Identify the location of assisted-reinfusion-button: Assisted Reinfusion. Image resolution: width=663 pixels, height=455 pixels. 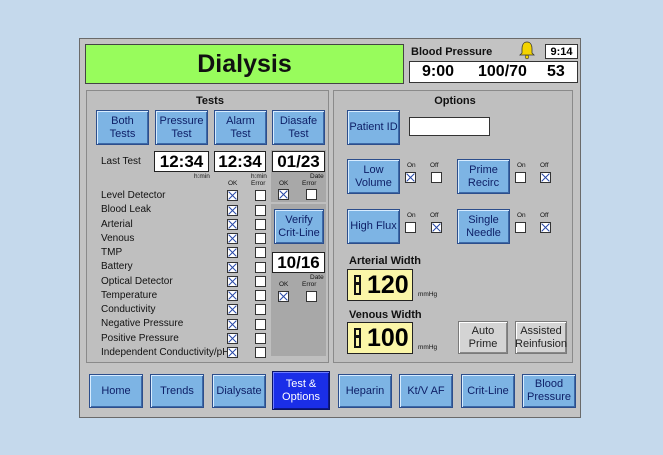
(541, 337).